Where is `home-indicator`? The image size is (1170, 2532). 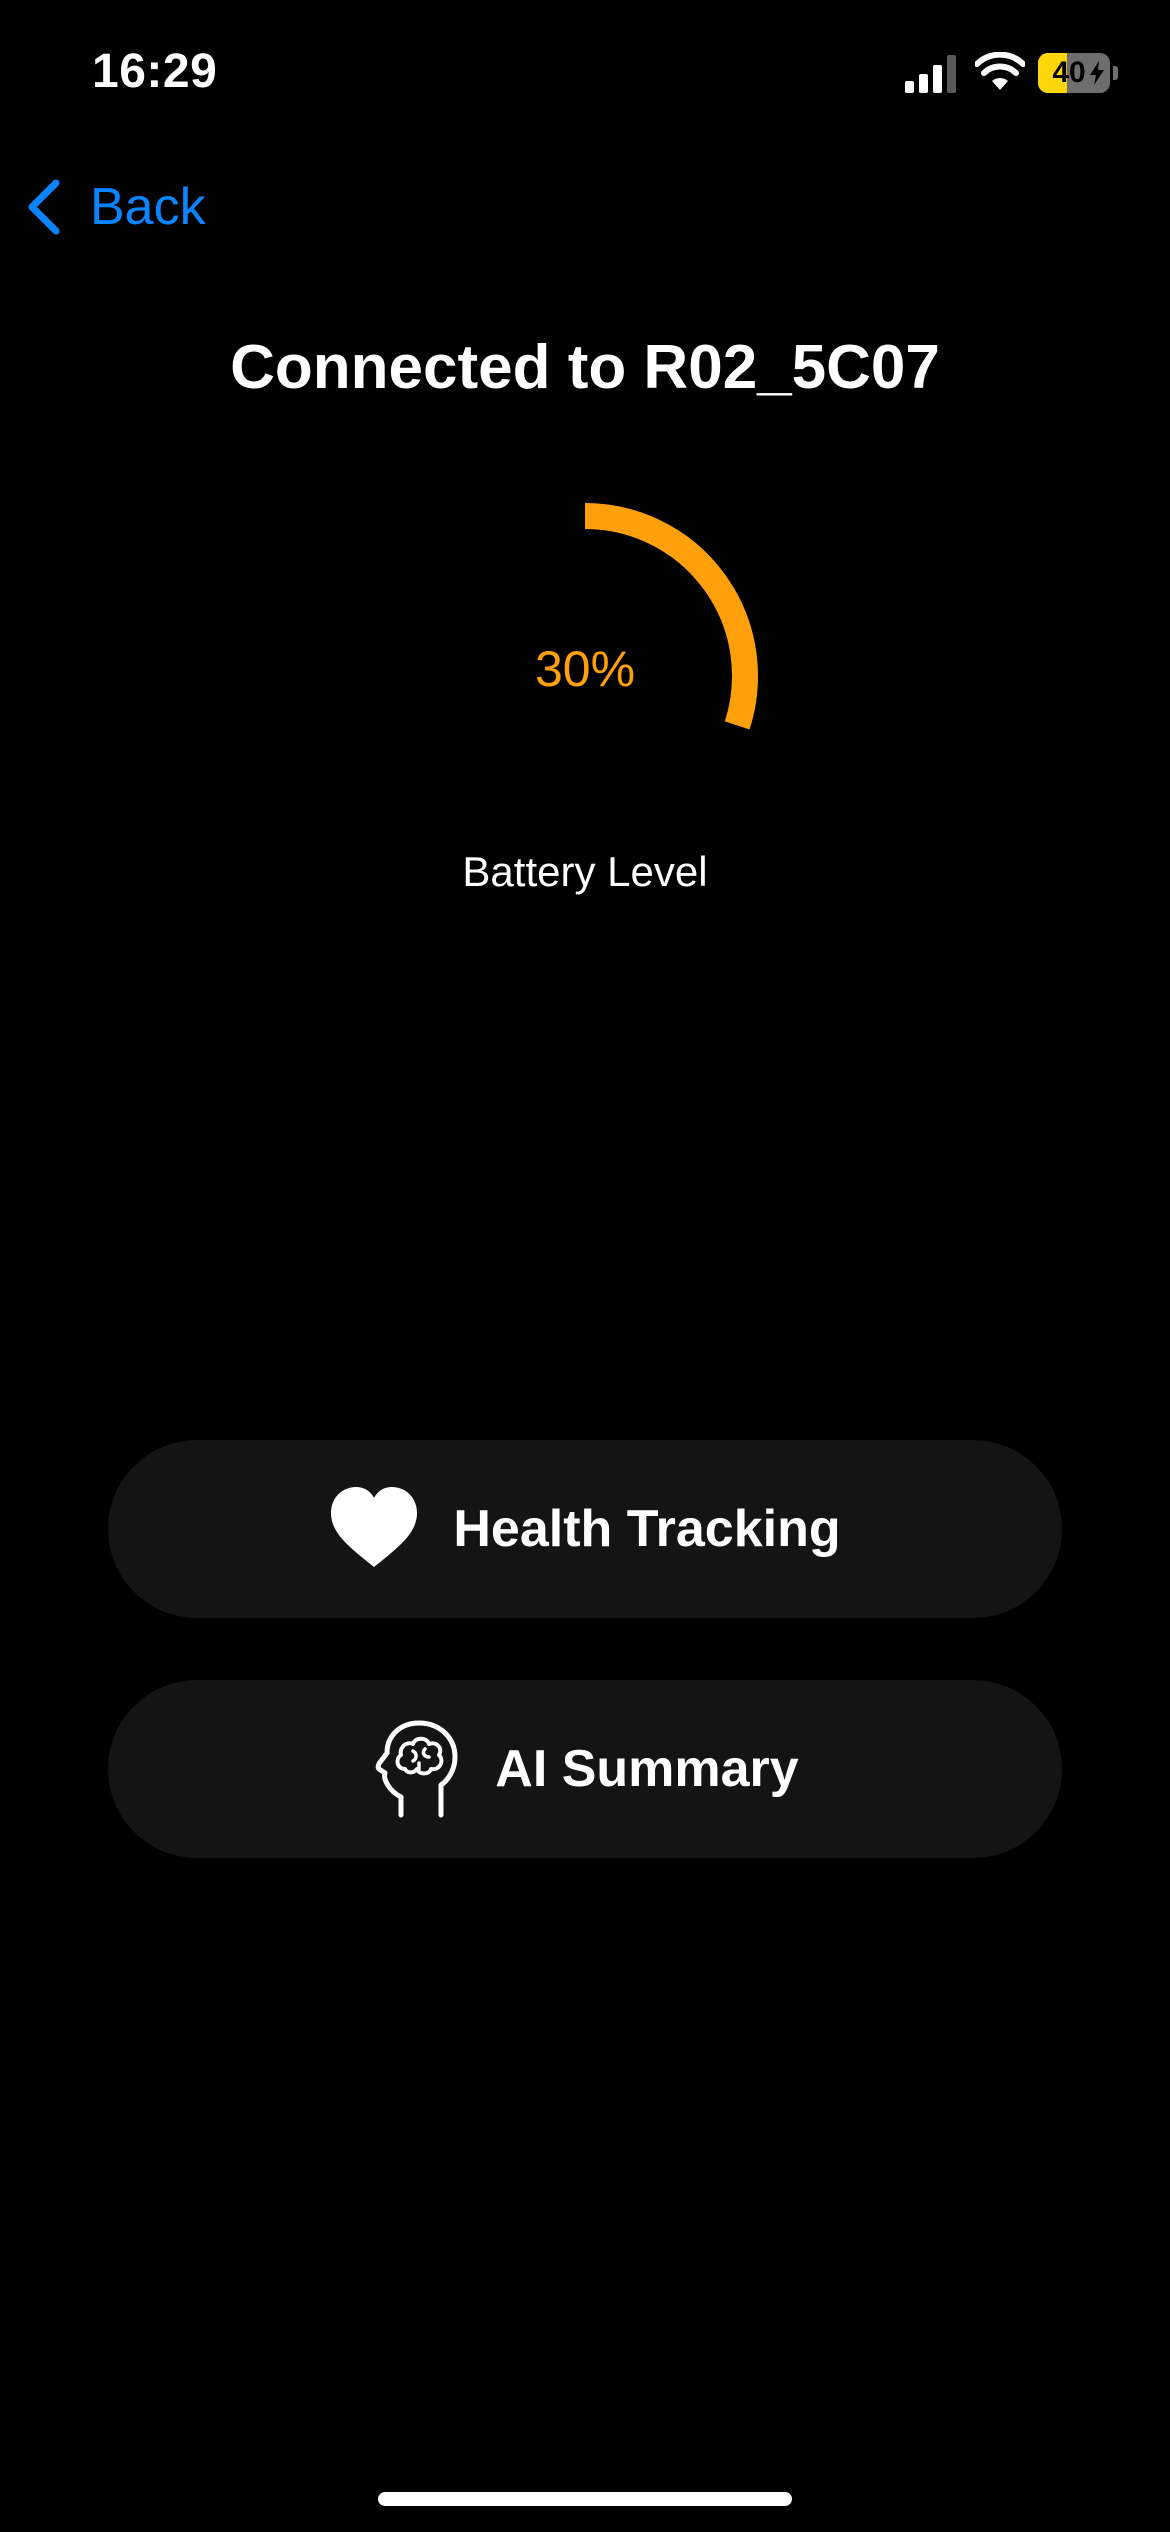 home-indicator is located at coordinates (585, 2499).